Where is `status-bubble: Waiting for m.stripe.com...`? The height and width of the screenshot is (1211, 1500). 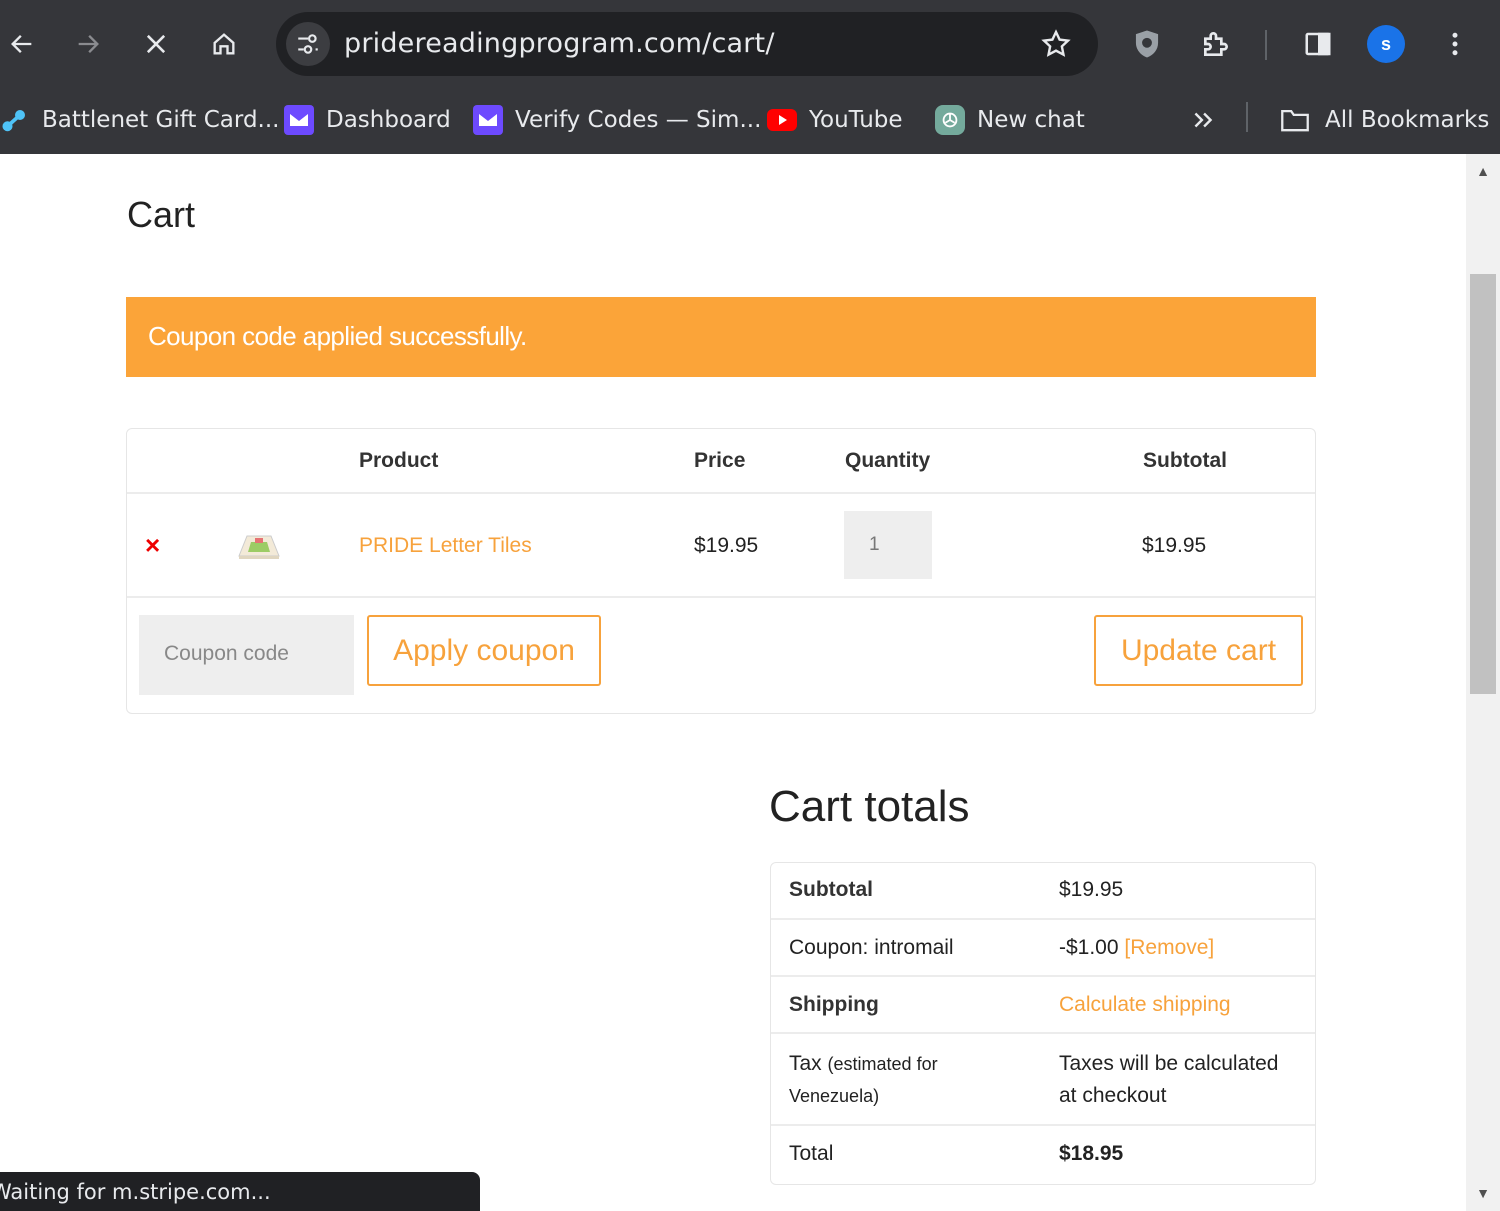
status-bubble: Waiting for m.stripe.com... is located at coordinates (240, 1191).